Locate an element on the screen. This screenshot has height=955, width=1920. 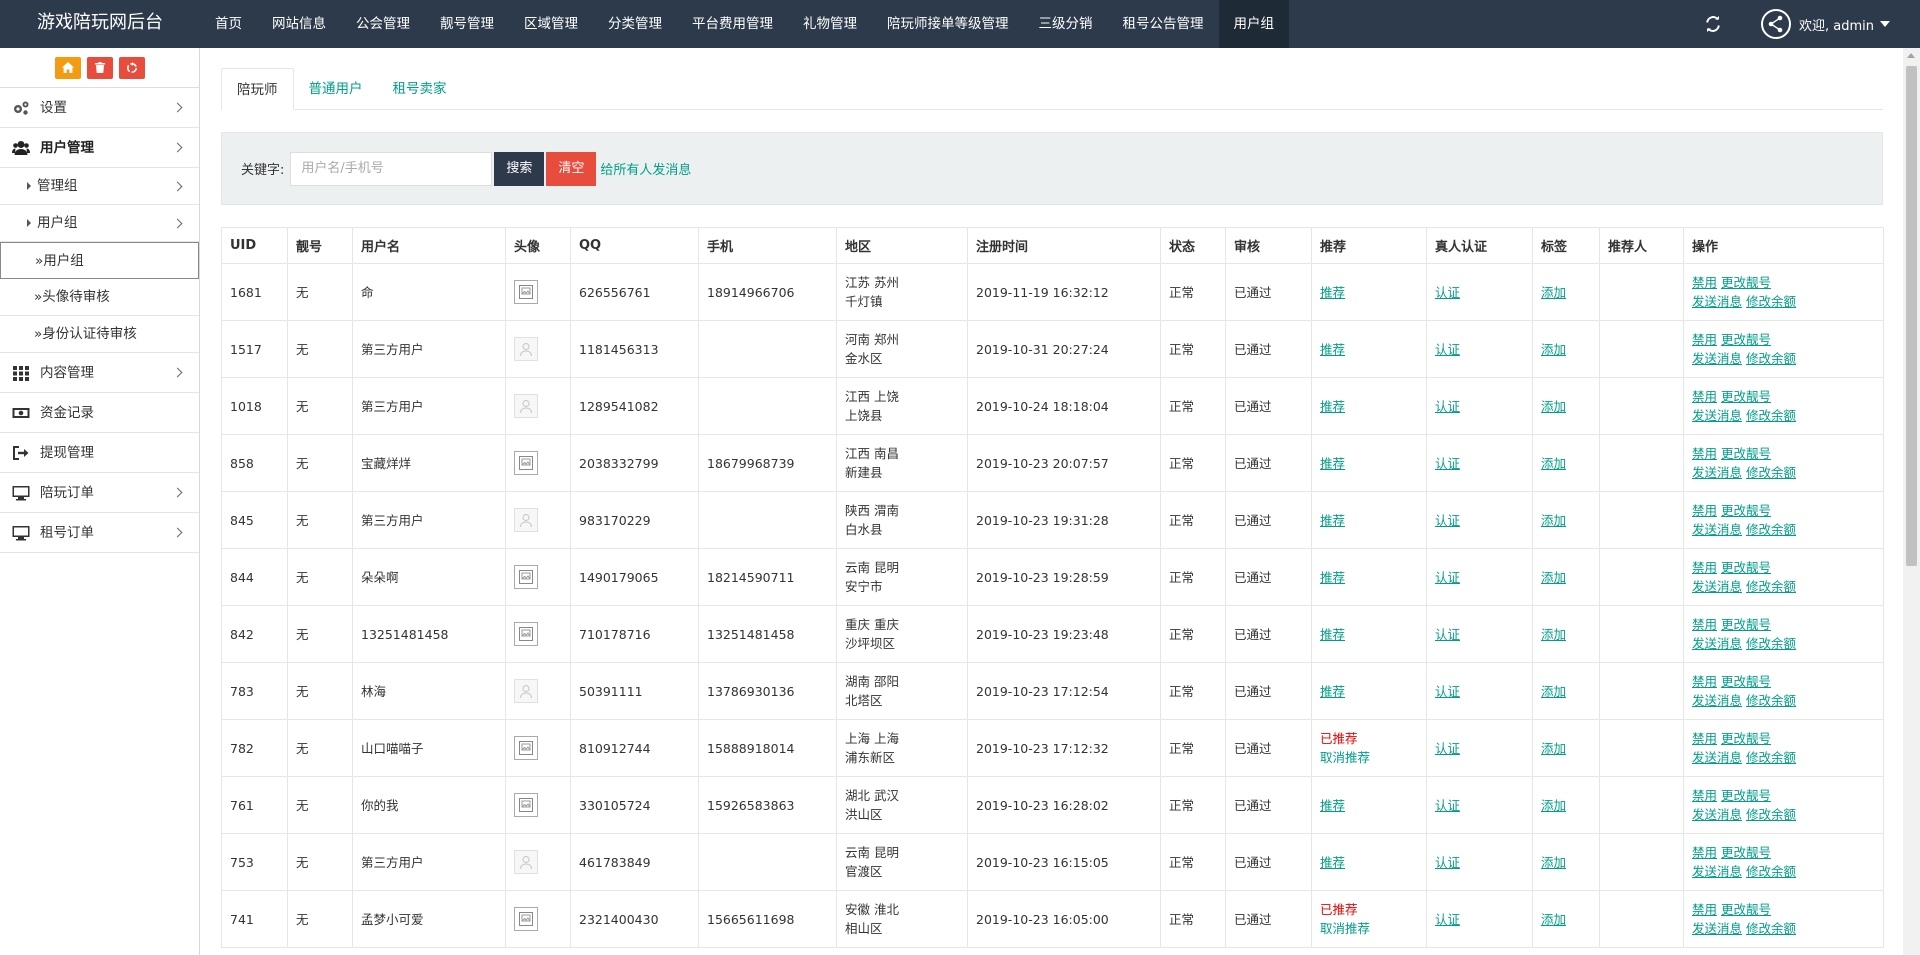
sidebar-item-avatar-review: »头像待审核 is located at coordinates (99, 297).